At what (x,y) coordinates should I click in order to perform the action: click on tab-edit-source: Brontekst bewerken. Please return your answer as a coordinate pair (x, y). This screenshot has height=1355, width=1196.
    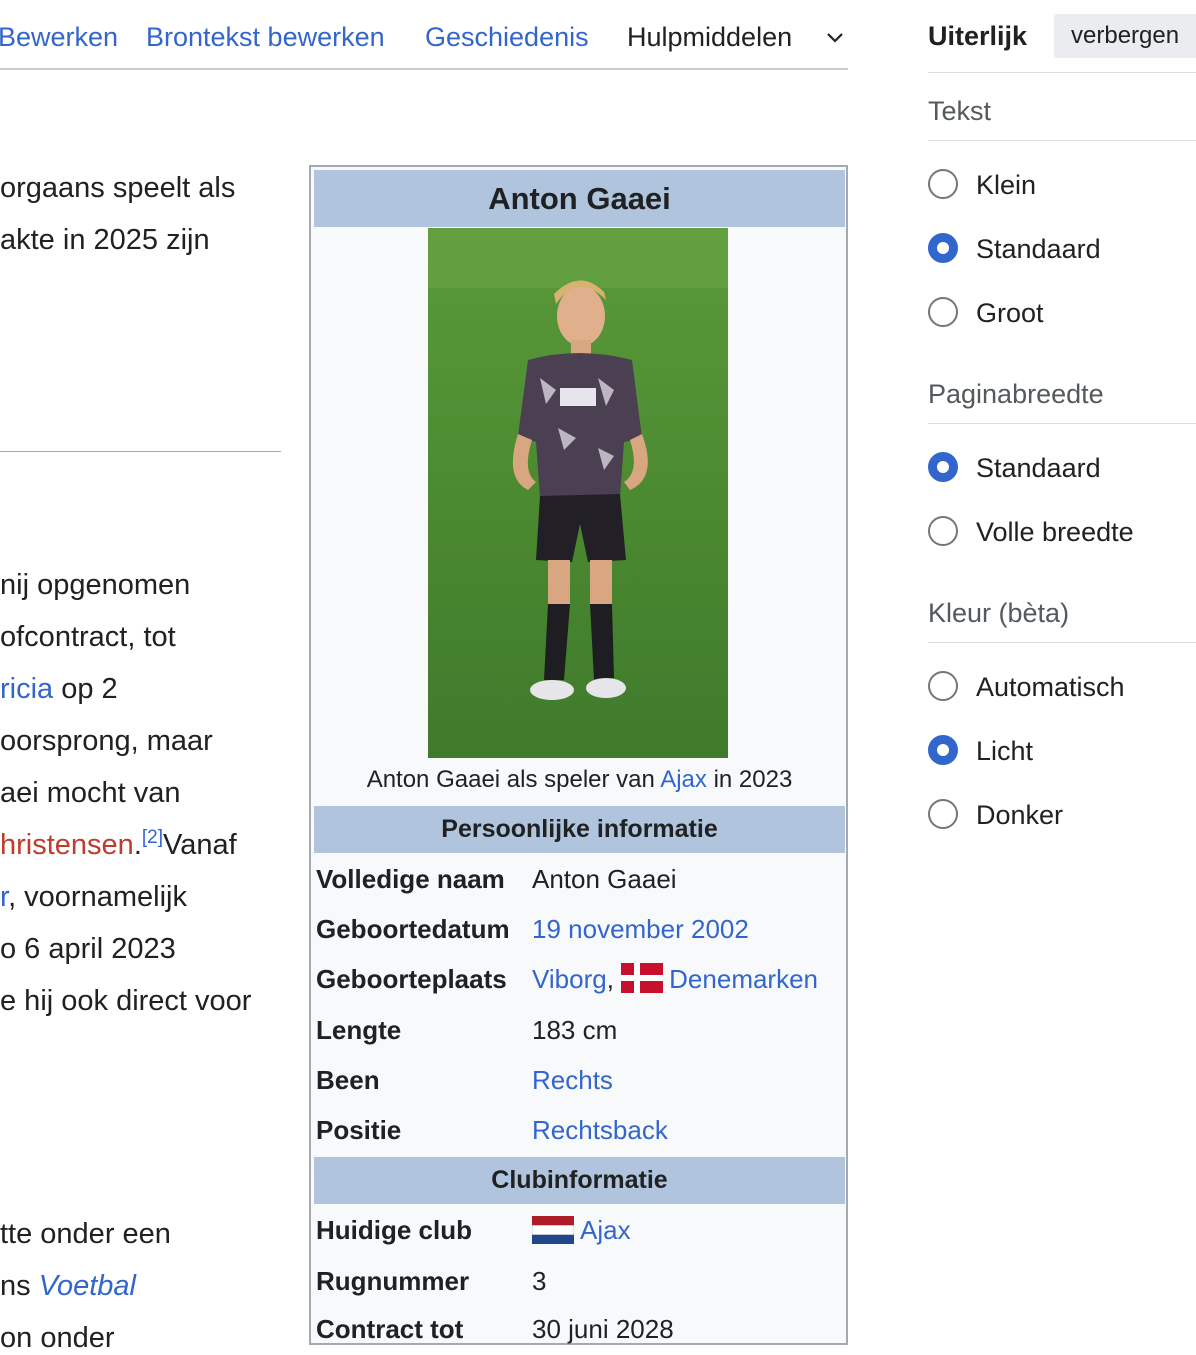
    Looking at the image, I should click on (265, 37).